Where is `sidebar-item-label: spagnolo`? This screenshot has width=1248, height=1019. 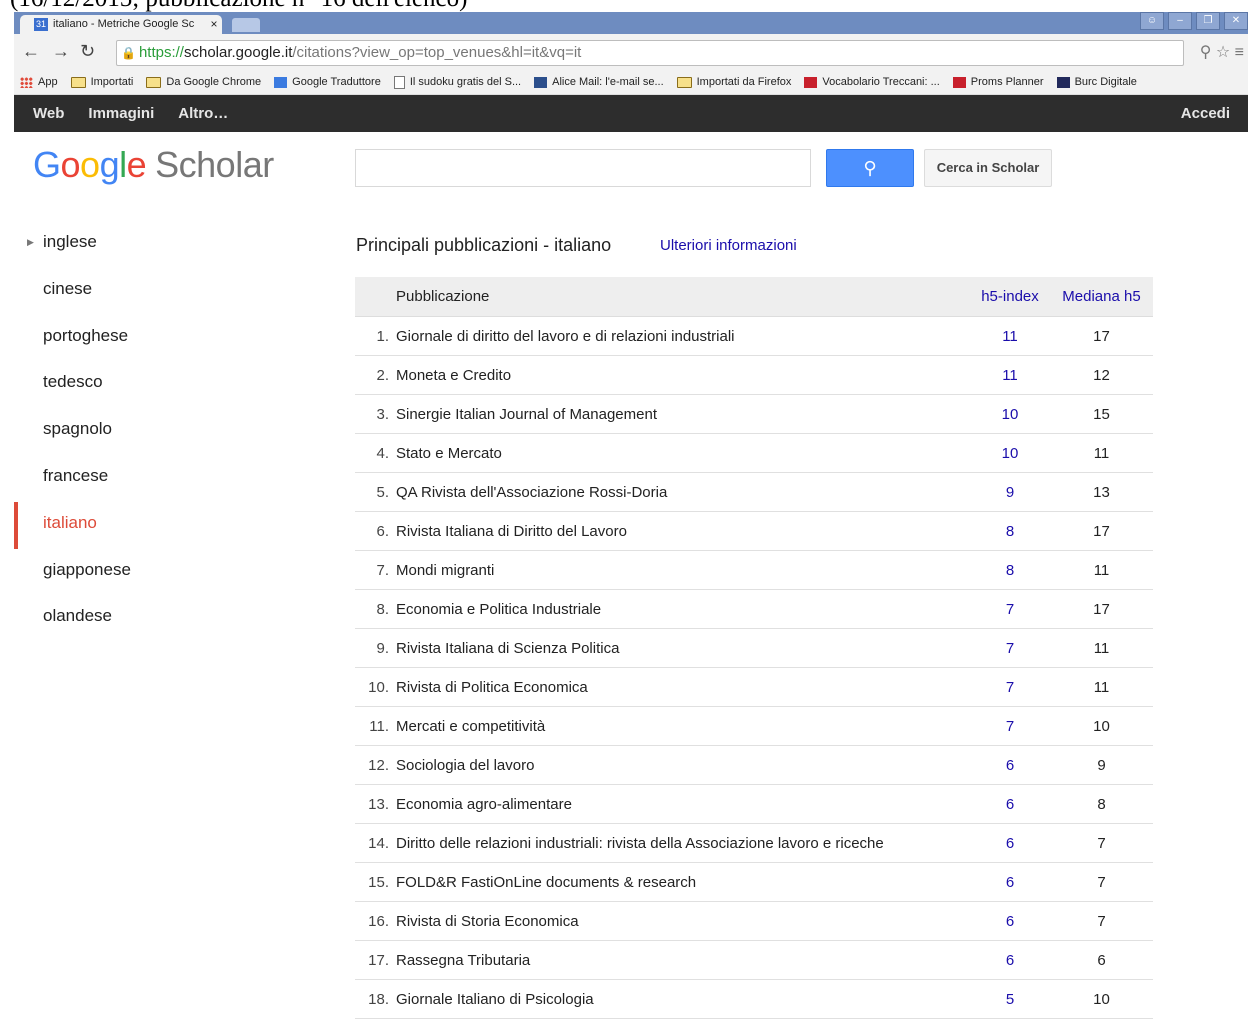 sidebar-item-label: spagnolo is located at coordinates (78, 429).